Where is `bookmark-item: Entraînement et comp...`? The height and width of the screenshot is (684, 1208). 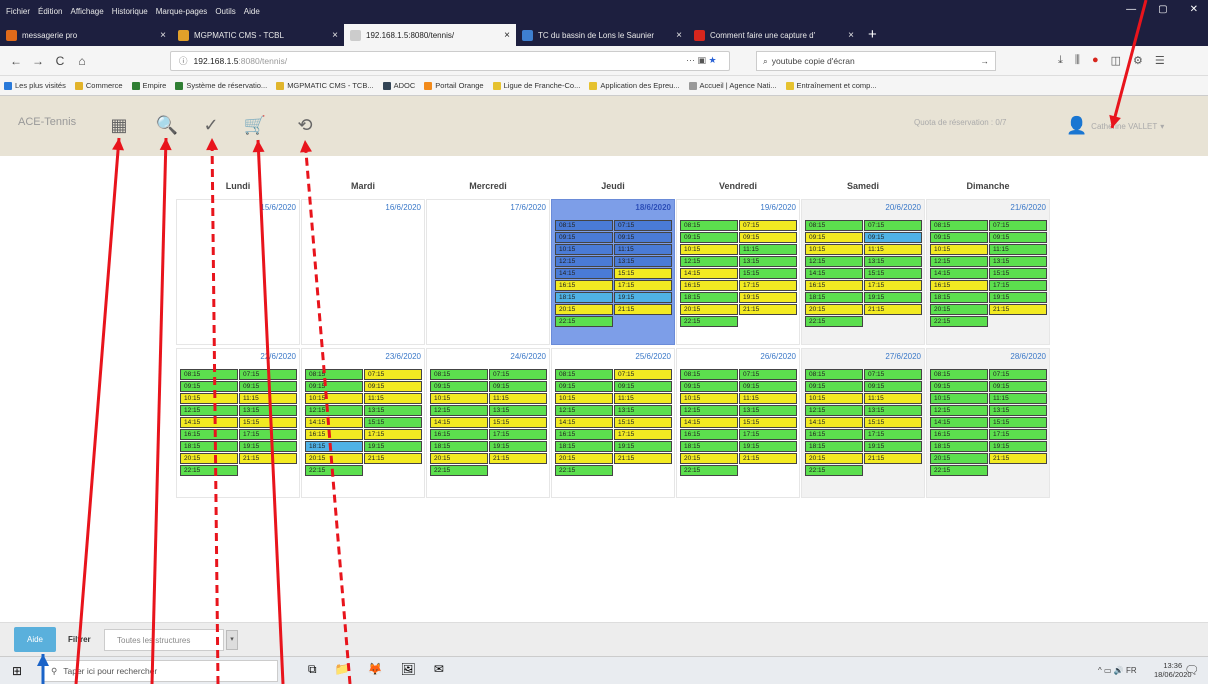 bookmark-item: Entraînement et comp... is located at coordinates (831, 85).